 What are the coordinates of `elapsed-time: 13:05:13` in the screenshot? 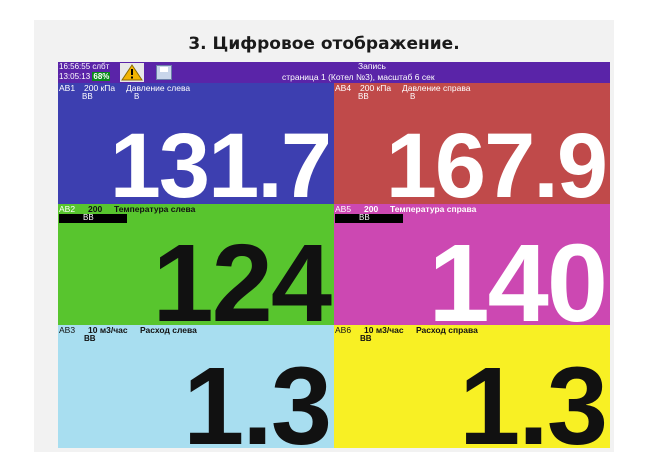 It's located at (75, 76).